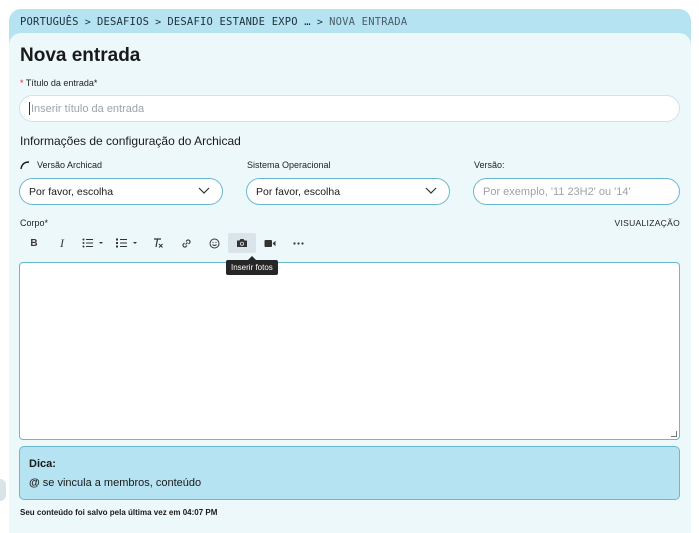 The image size is (699, 533). What do you see at coordinates (71, 191) in the screenshot?
I see `archicad-version-value: Por favor, escolha` at bounding box center [71, 191].